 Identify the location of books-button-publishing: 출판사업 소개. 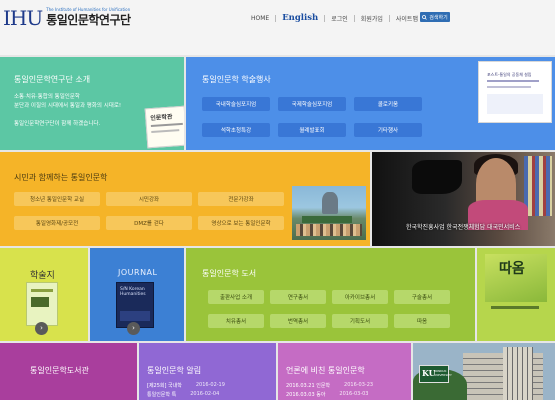
(236, 297).